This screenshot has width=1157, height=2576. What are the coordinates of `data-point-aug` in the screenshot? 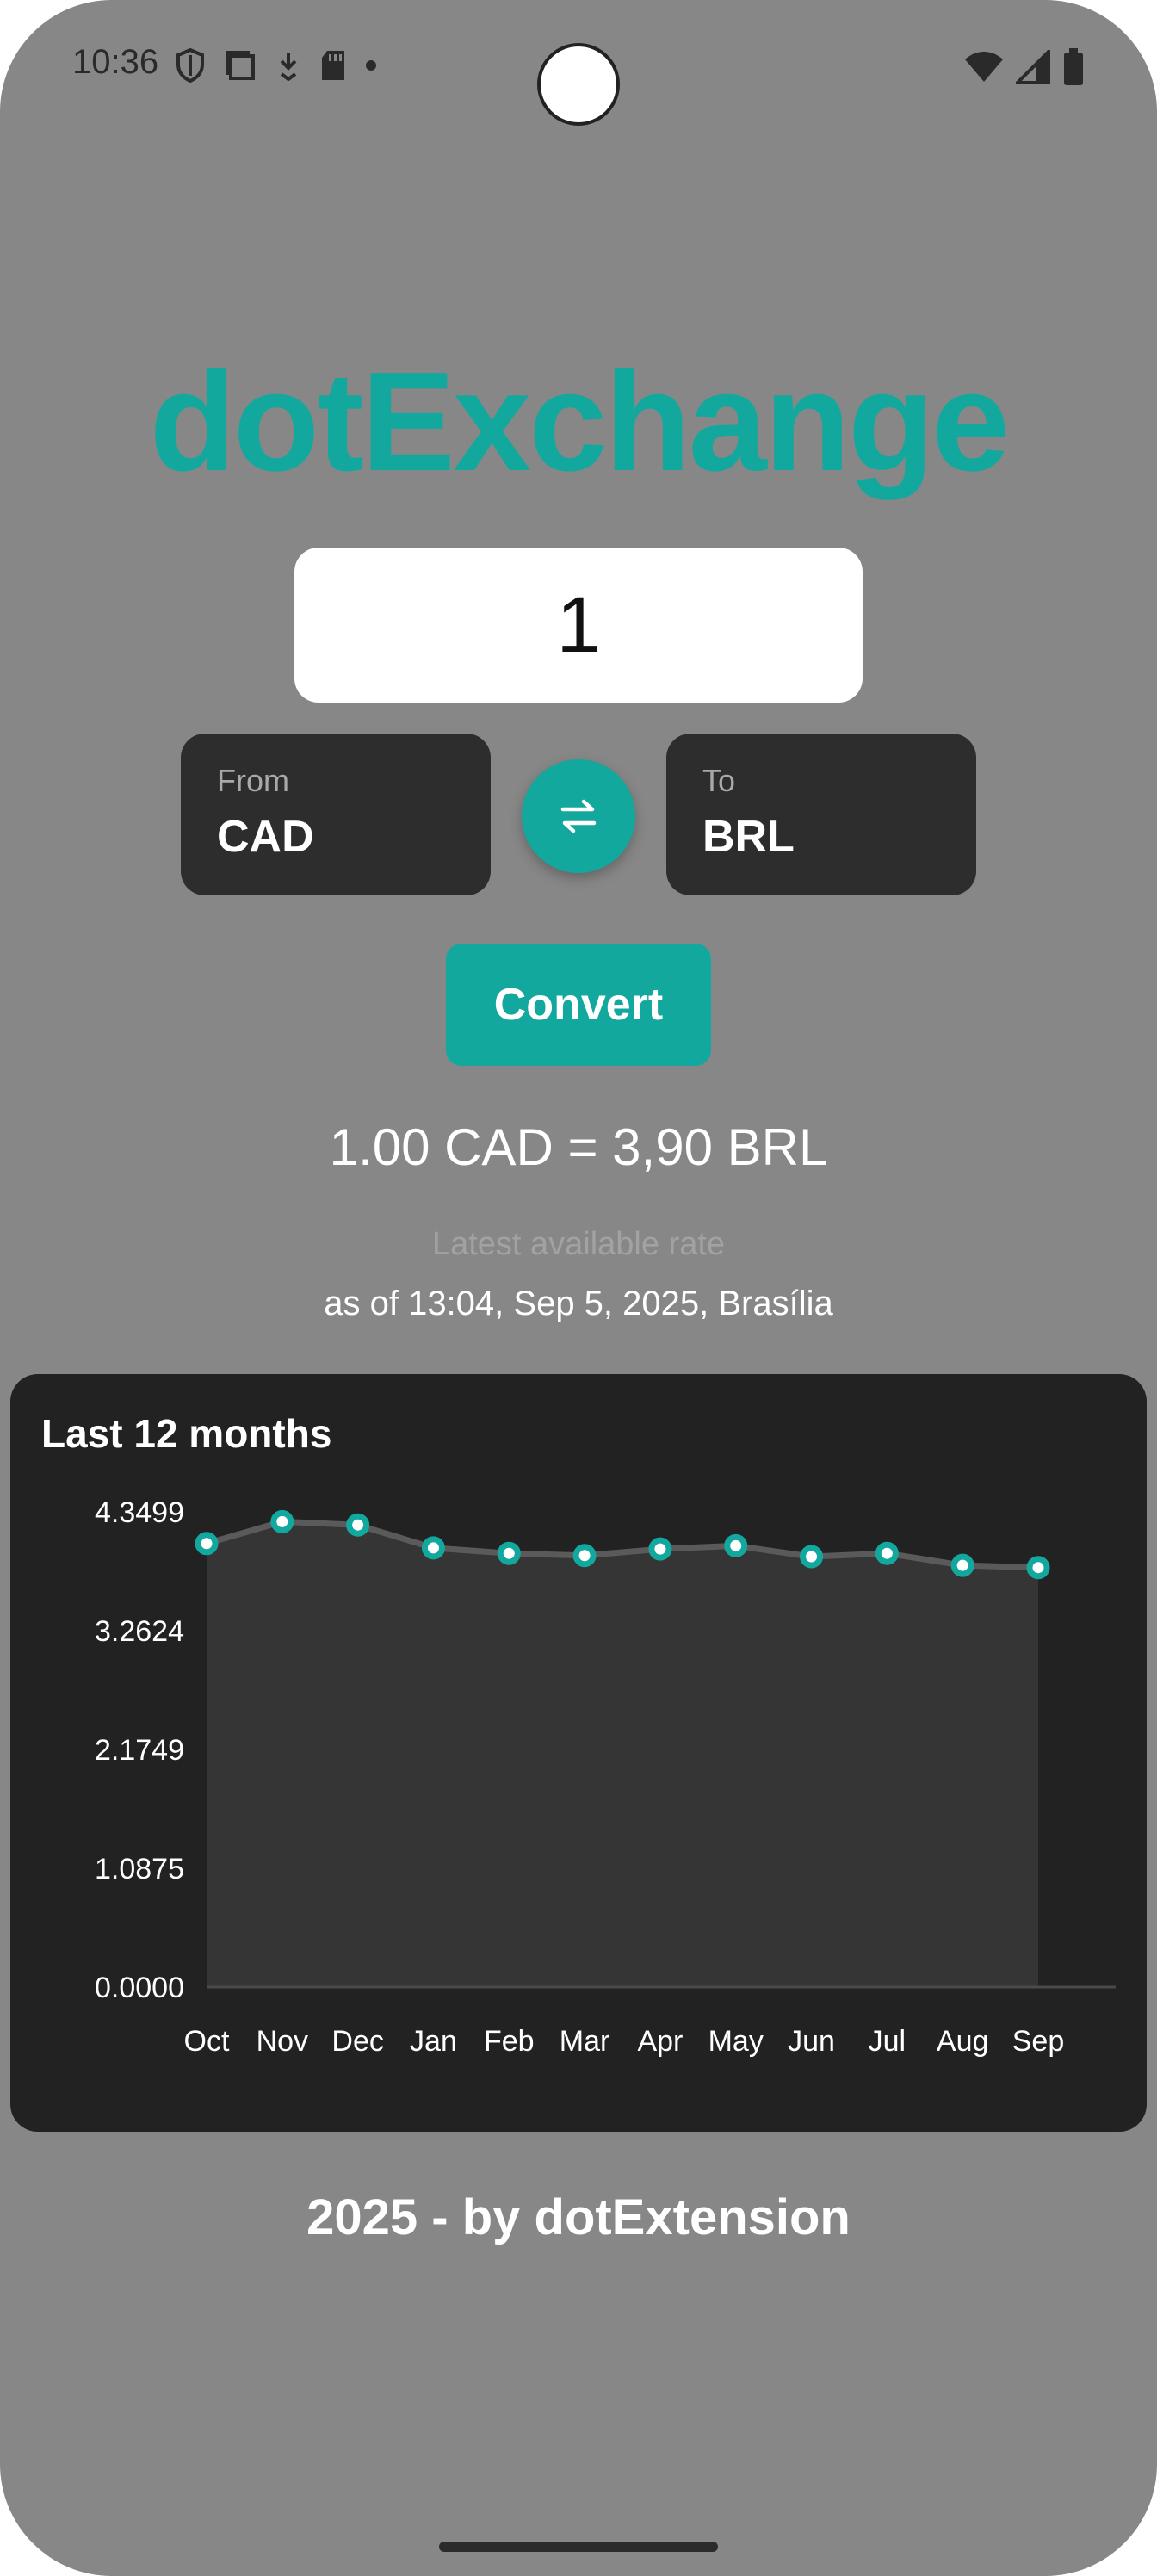 It's located at (962, 1565).